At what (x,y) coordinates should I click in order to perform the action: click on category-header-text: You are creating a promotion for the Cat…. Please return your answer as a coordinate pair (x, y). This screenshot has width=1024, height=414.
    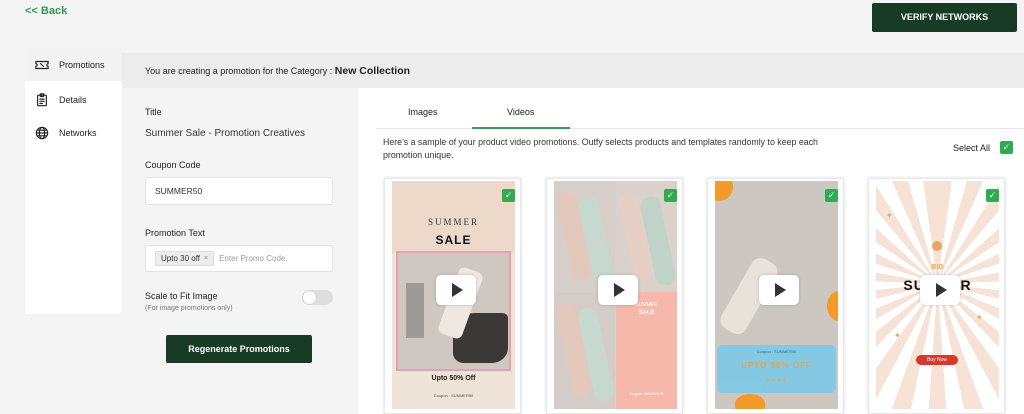
    Looking at the image, I should click on (277, 71).